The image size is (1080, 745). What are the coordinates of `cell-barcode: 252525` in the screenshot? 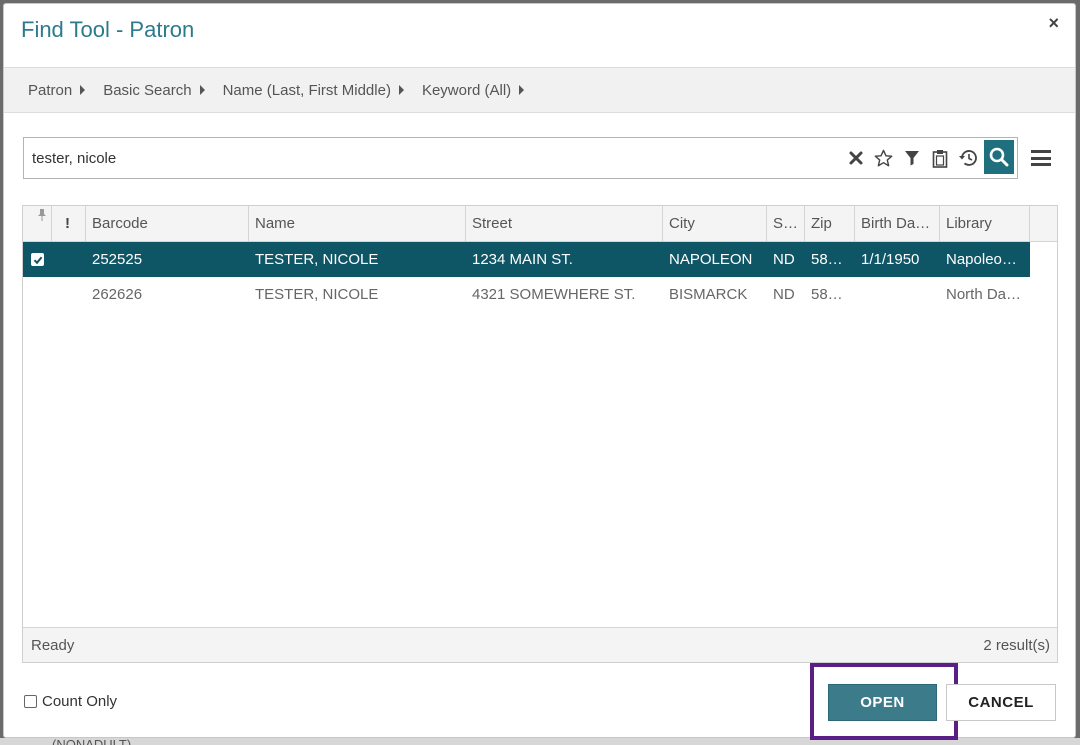 It's located at (117, 259).